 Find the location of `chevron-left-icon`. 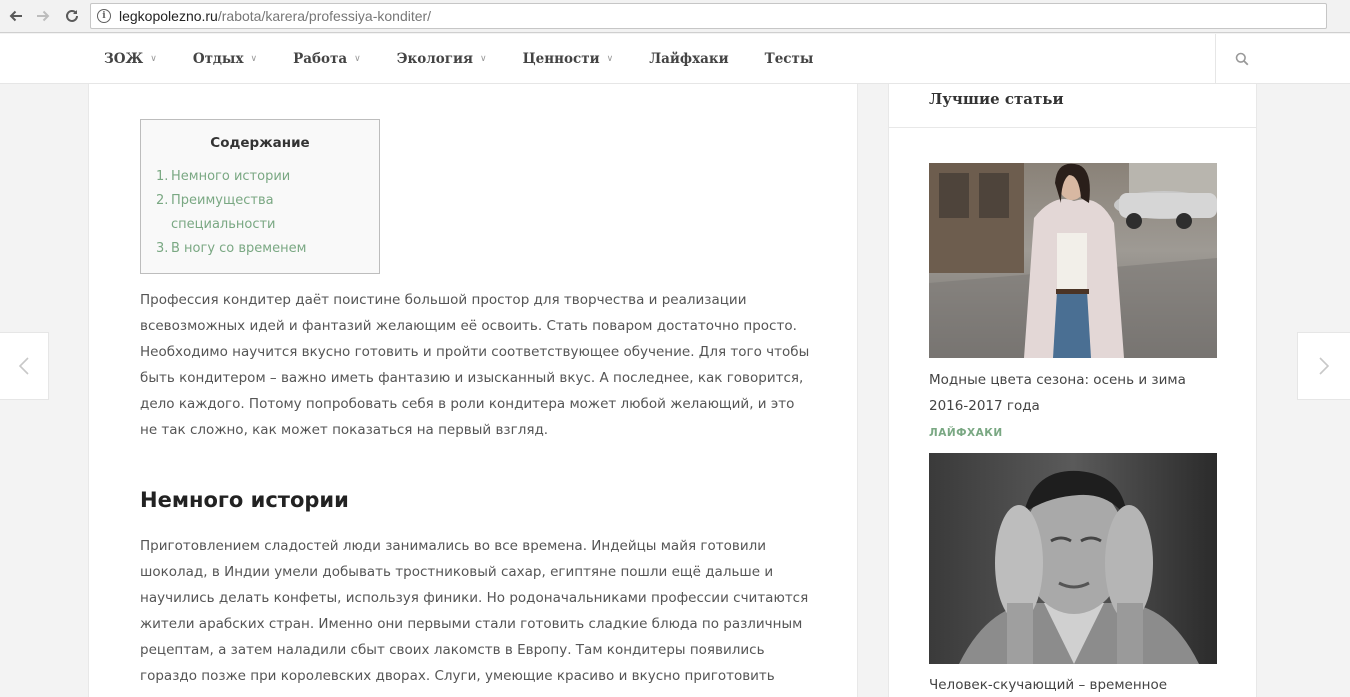

chevron-left-icon is located at coordinates (23, 366).